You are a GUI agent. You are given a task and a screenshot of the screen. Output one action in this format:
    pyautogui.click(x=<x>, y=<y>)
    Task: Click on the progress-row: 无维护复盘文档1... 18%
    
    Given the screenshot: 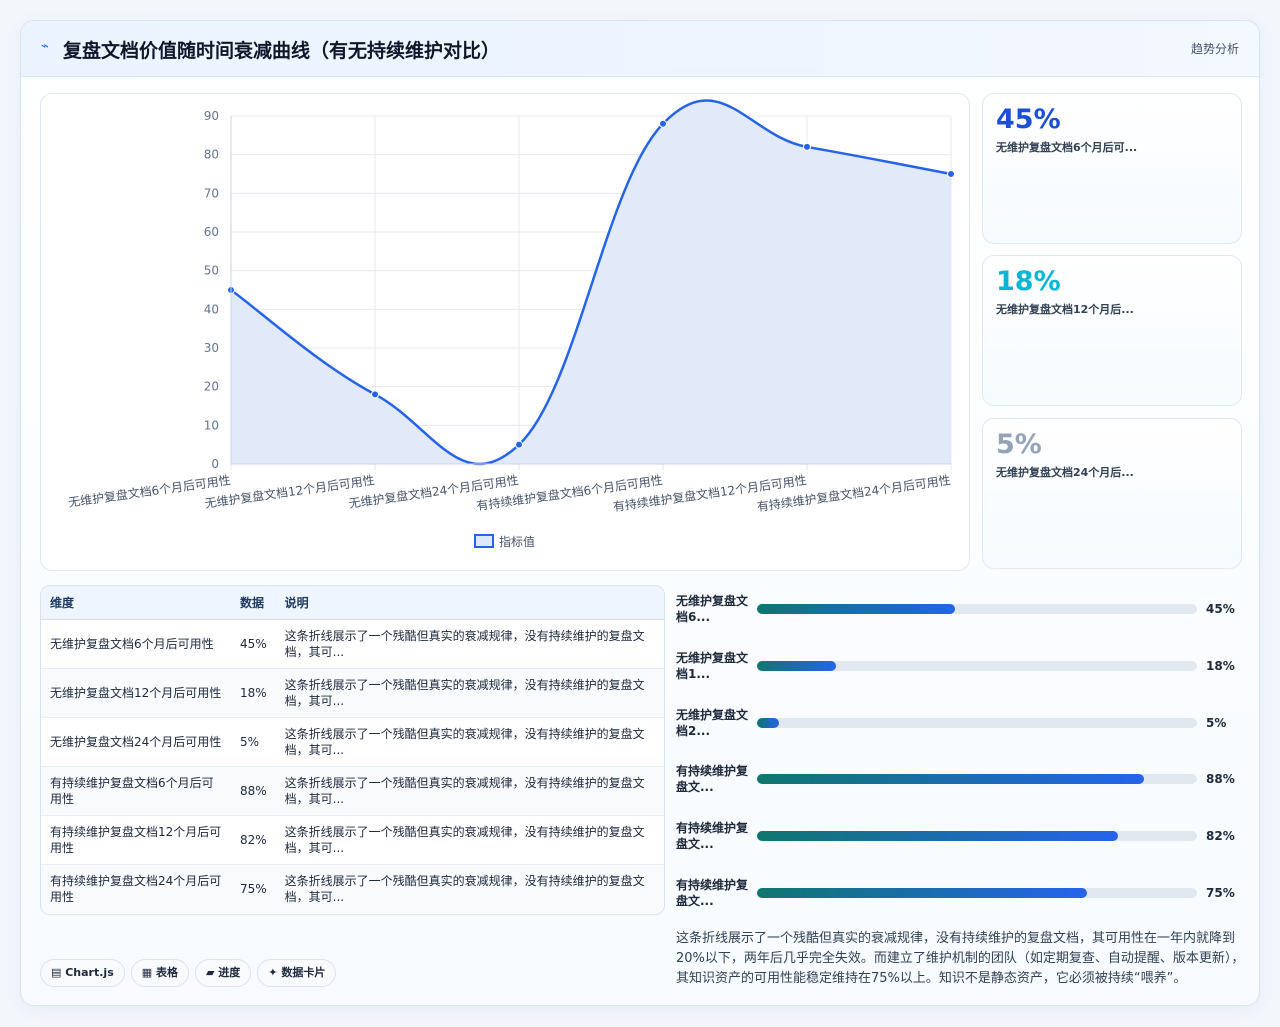 What is the action you would take?
    pyautogui.click(x=958, y=668)
    